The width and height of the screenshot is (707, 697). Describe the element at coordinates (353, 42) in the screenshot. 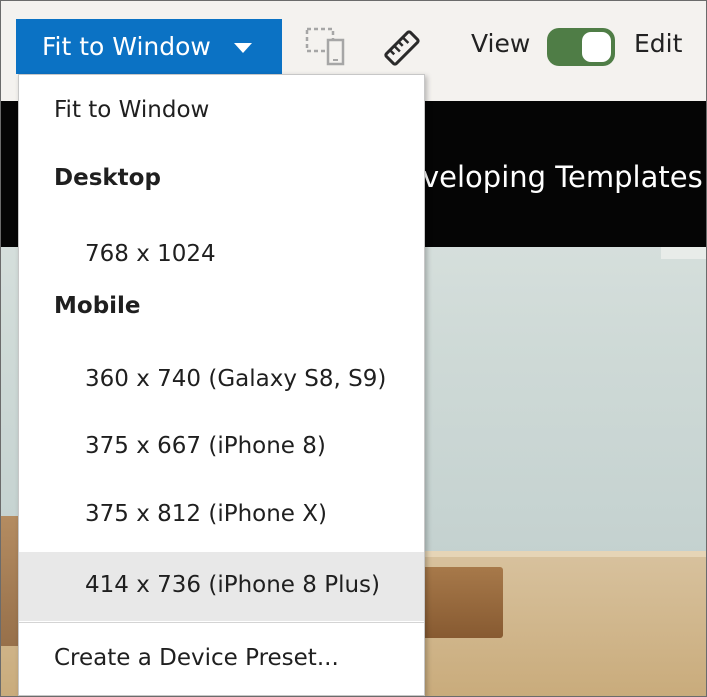

I see `toolbar: Fit to Window View Edit` at that location.